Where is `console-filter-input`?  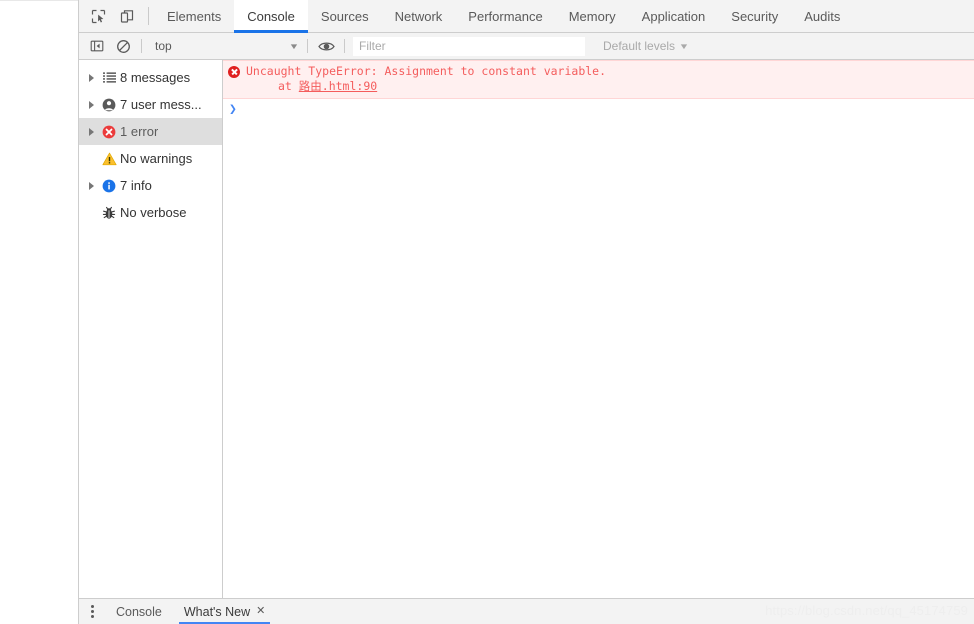
console-filter-input is located at coordinates (469, 46).